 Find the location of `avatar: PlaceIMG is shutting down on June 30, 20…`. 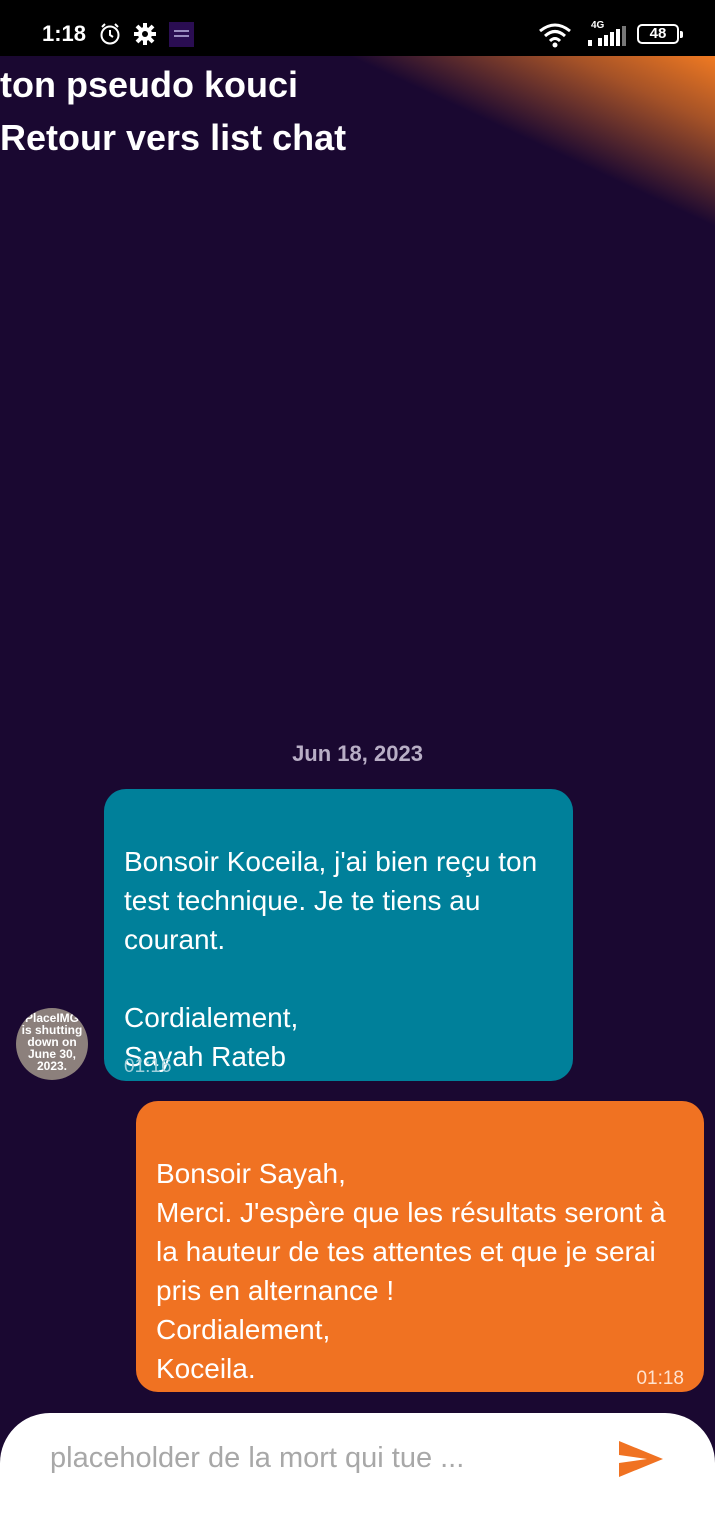

avatar: PlaceIMG is shutting down on June 30, 20… is located at coordinates (52, 1044).